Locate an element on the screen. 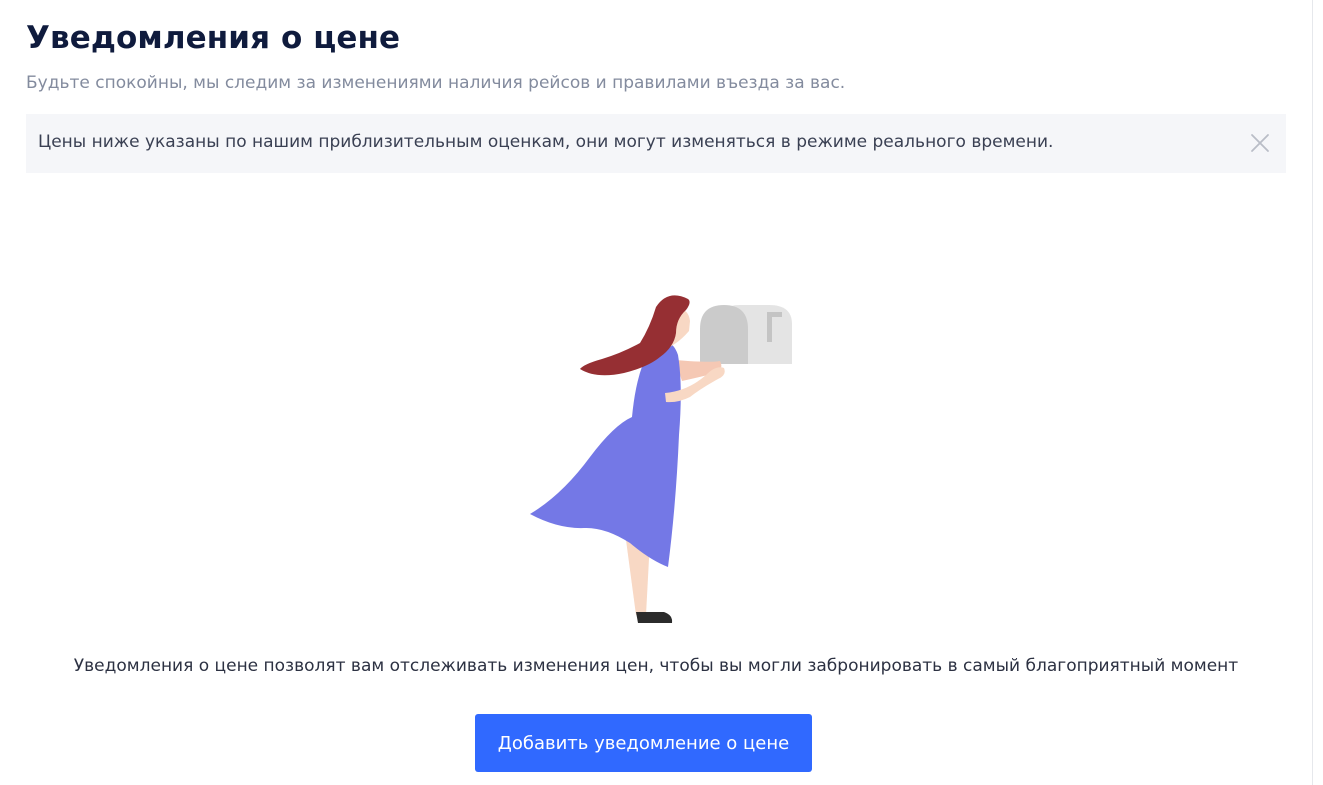 The image size is (1323, 785). woman-with-mailbox-illustration is located at coordinates (661, 459).